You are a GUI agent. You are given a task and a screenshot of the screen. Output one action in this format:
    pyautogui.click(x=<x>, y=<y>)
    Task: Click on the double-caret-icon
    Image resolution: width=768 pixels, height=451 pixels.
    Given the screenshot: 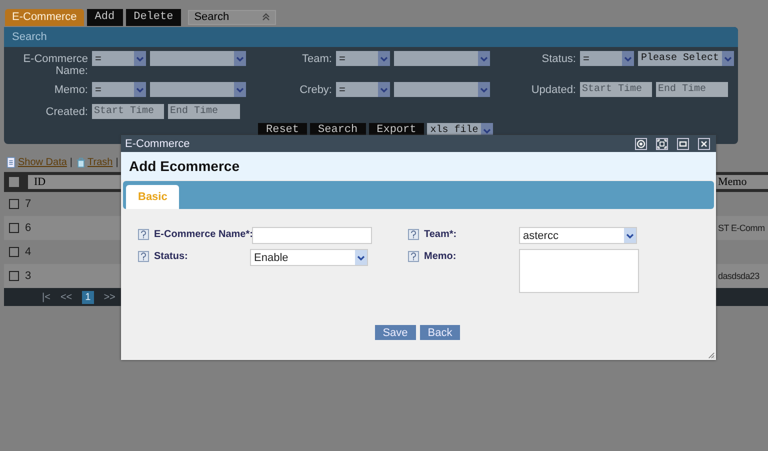 What is the action you would take?
    pyautogui.click(x=266, y=17)
    